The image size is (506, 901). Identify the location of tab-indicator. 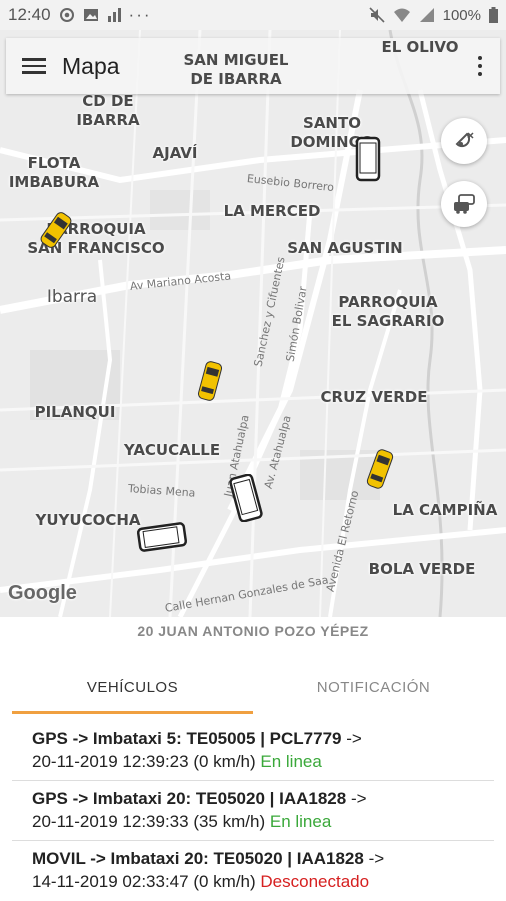
(132, 712).